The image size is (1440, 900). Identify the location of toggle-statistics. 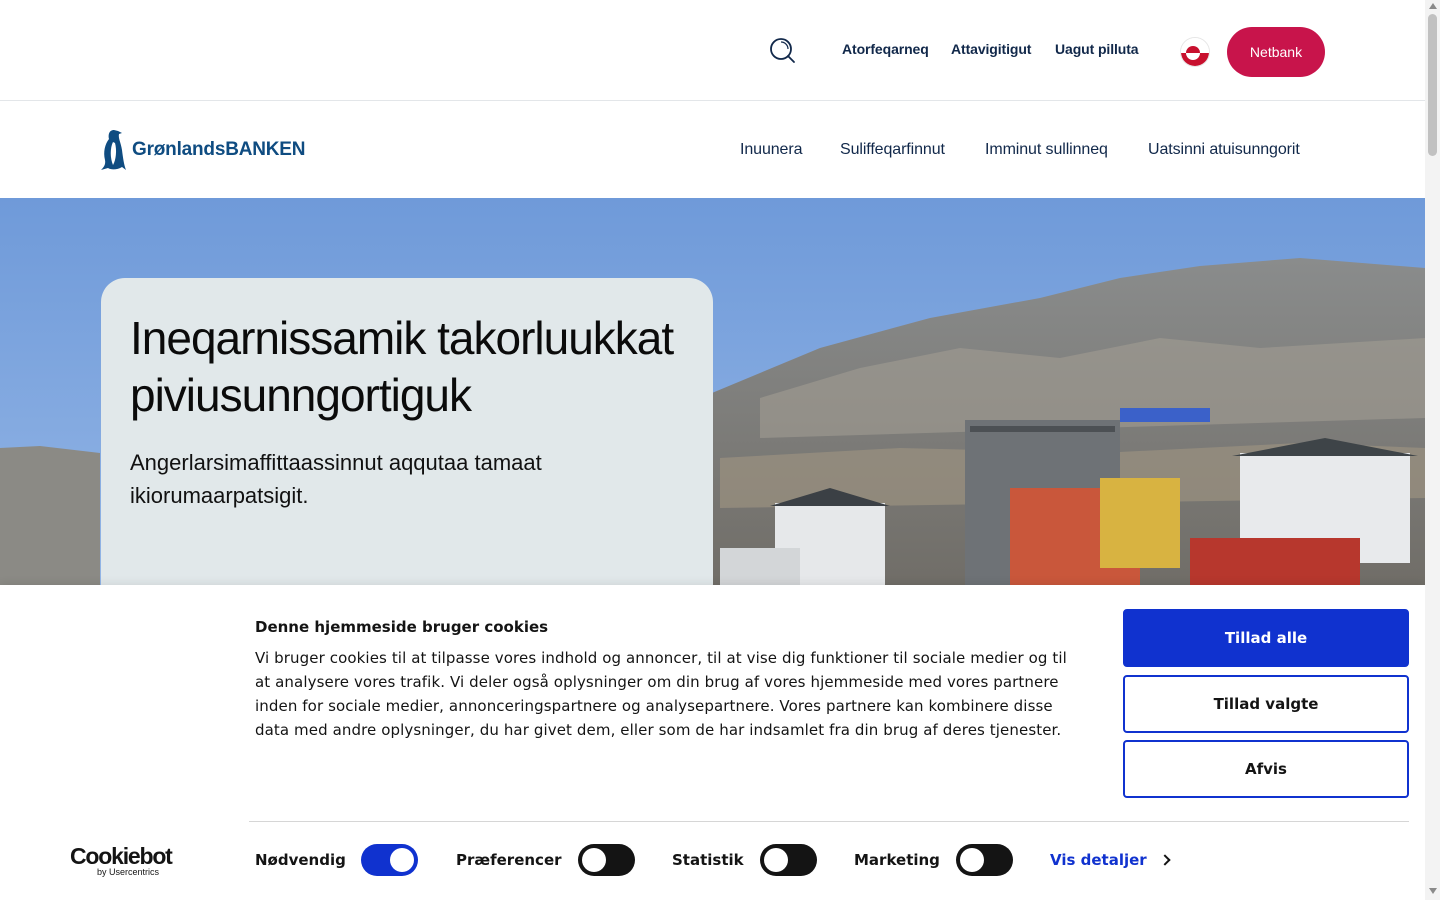
(788, 860).